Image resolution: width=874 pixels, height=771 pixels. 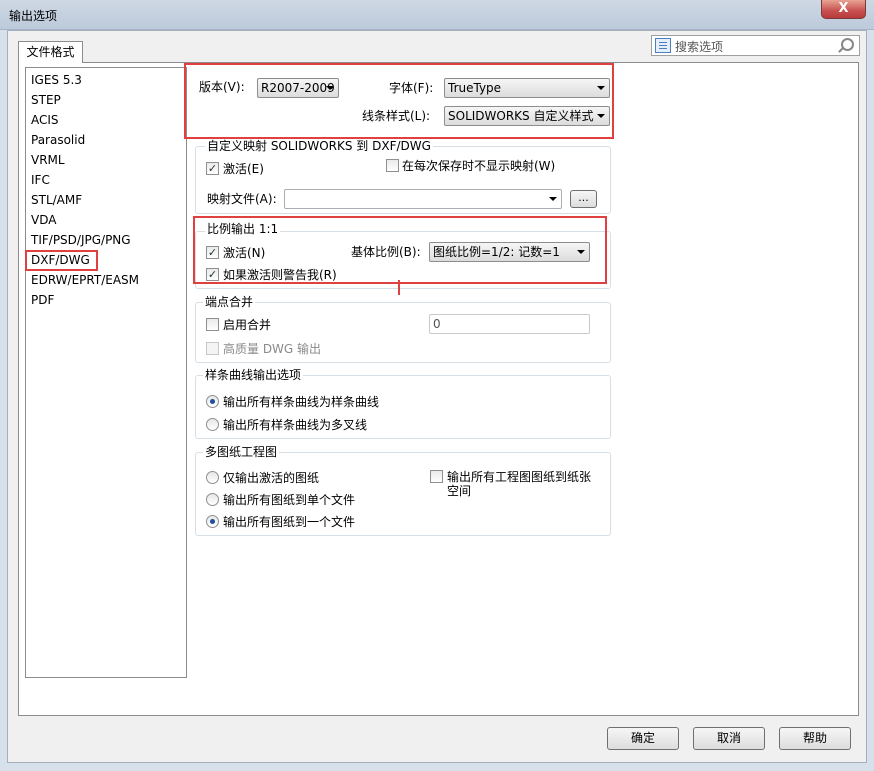 What do you see at coordinates (42, 300) in the screenshot?
I see `list-item: PDF` at bounding box center [42, 300].